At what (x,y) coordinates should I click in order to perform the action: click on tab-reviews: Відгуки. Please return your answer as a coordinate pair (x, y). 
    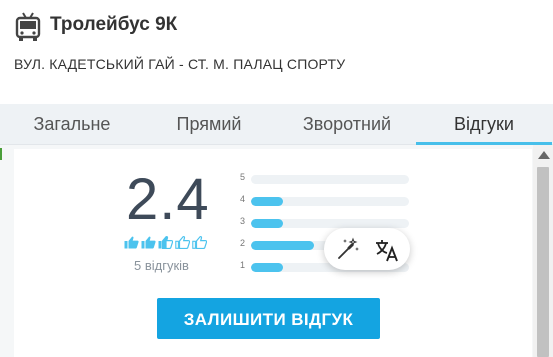
    Looking at the image, I should click on (484, 124).